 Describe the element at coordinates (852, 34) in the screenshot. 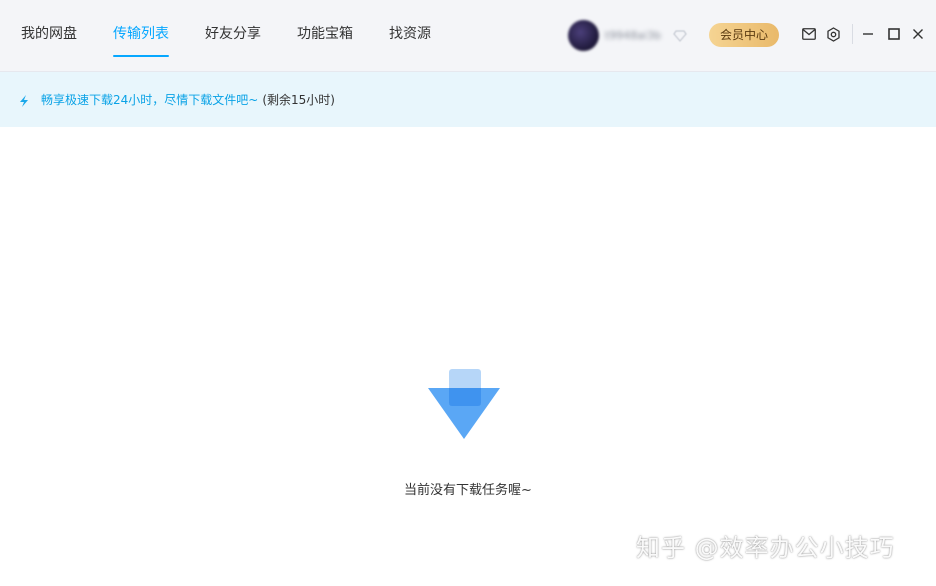

I see `header-divider` at that location.